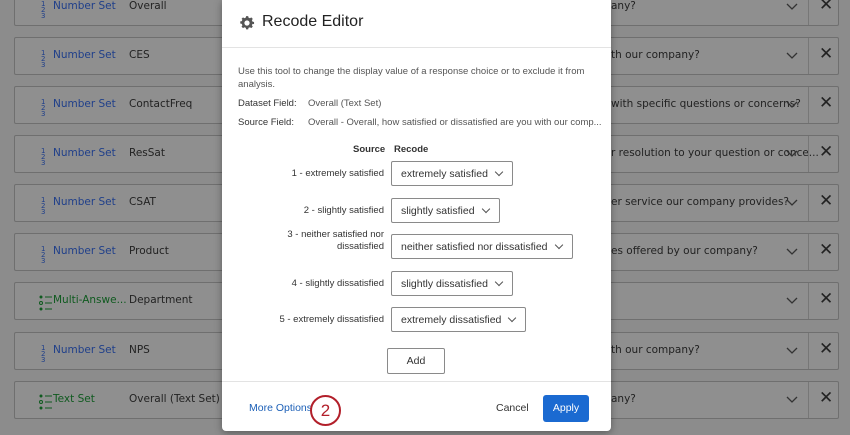 The width and height of the screenshot is (850, 435). What do you see at coordinates (343, 210) in the screenshot?
I see `source-value: 2 - slightly satisfied` at bounding box center [343, 210].